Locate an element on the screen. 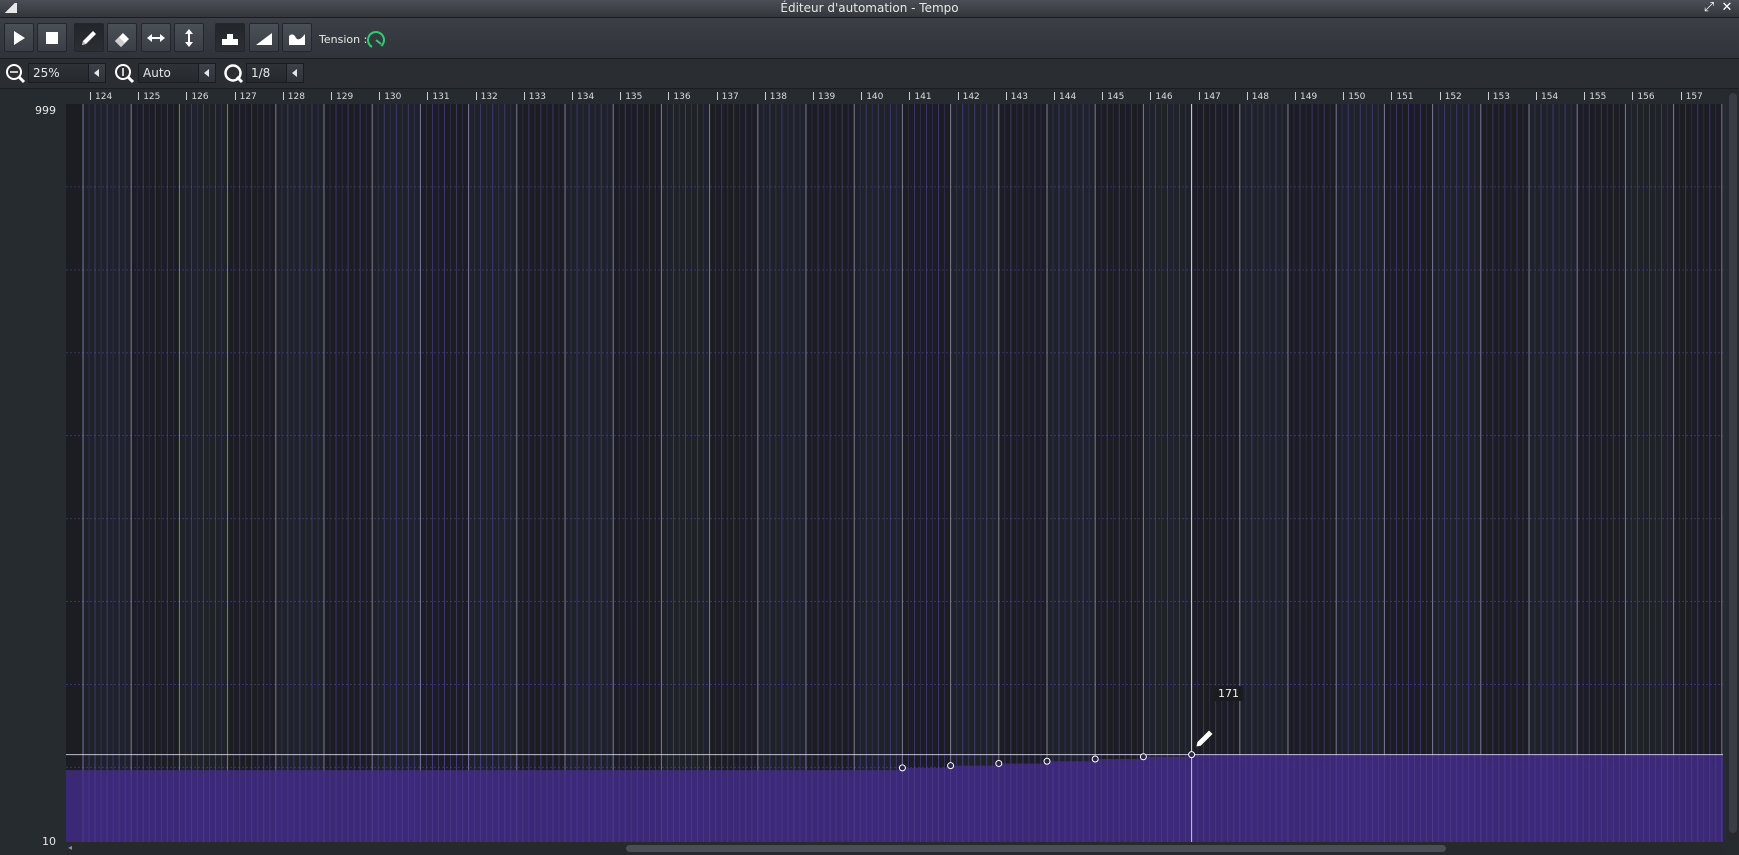  bar-number: 141 is located at coordinates (920, 97).